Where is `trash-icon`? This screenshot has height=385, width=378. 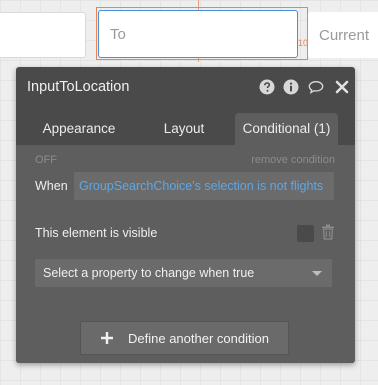 trash-icon is located at coordinates (328, 232).